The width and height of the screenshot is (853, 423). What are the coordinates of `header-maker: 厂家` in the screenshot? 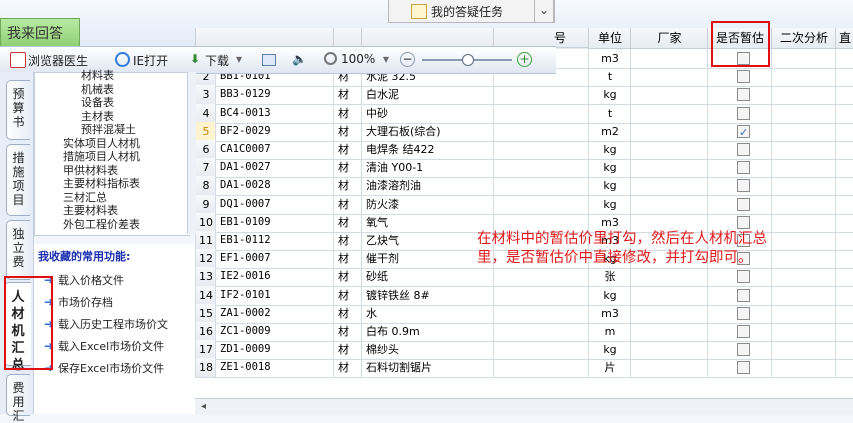 It's located at (669, 38).